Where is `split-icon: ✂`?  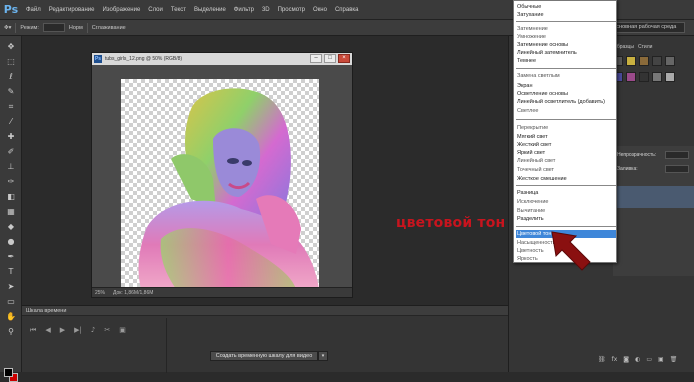
split-icon: ✂ is located at coordinates (107, 330).